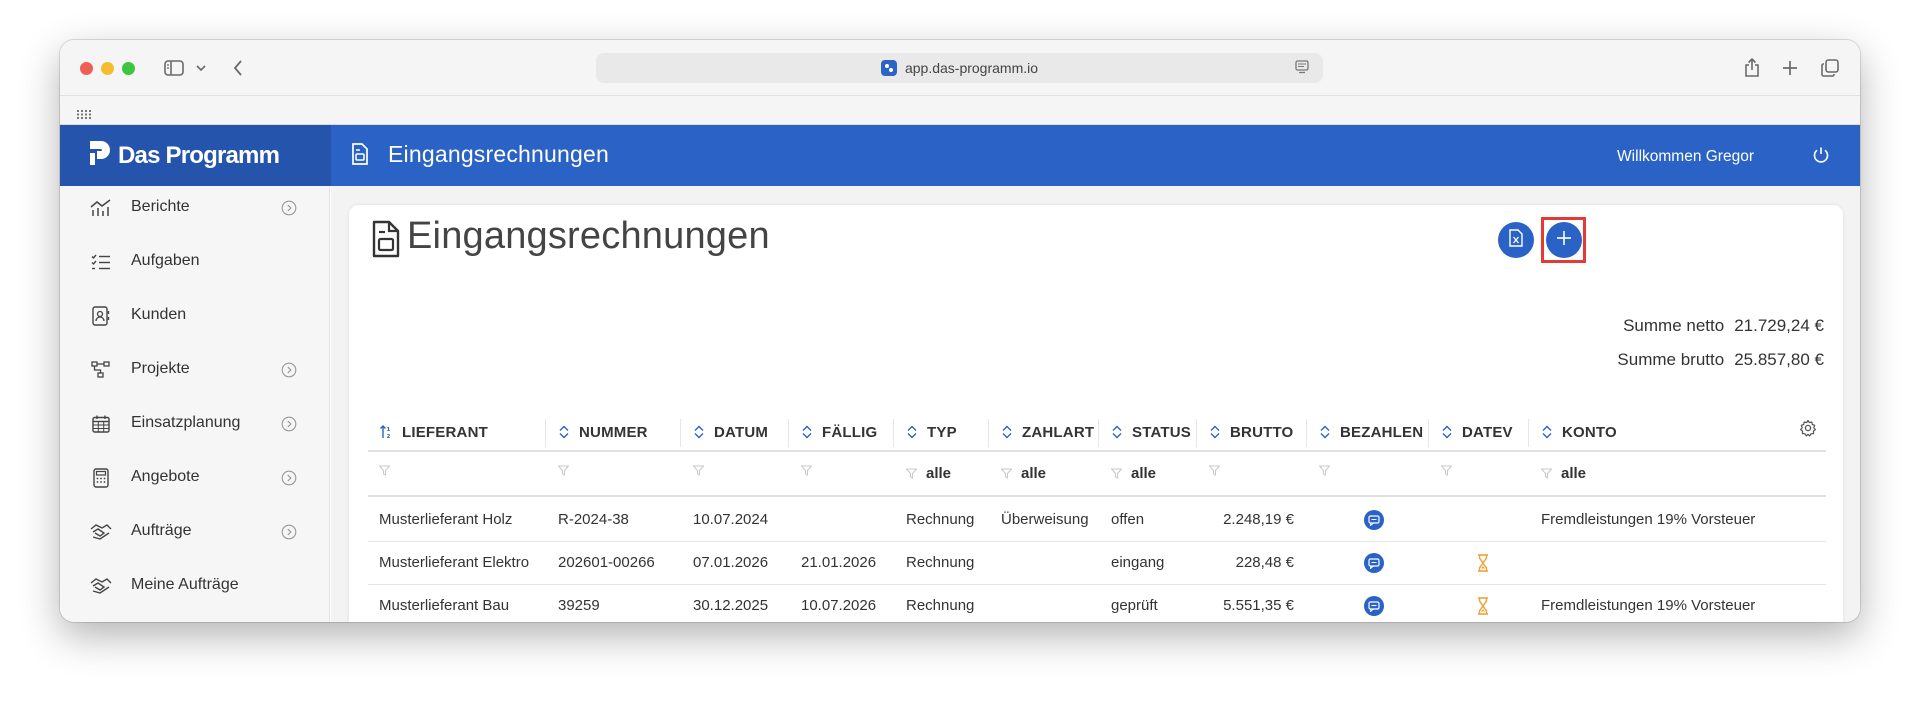 The image size is (1920, 701). I want to click on calculator-icon, so click(101, 478).